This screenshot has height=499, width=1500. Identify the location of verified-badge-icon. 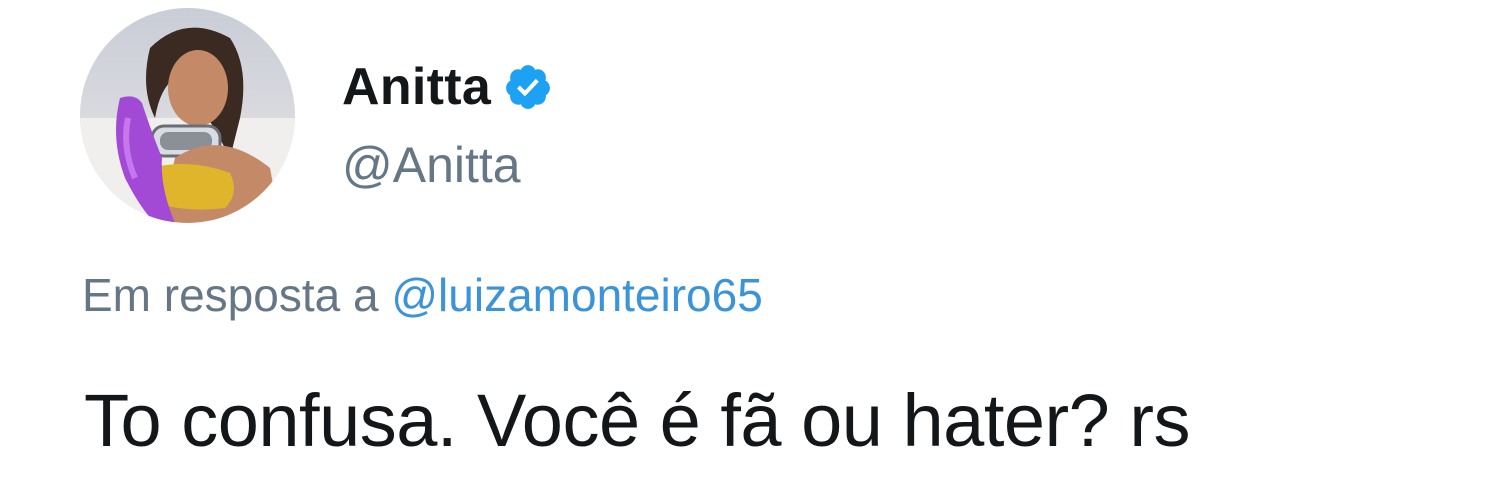
(528, 87).